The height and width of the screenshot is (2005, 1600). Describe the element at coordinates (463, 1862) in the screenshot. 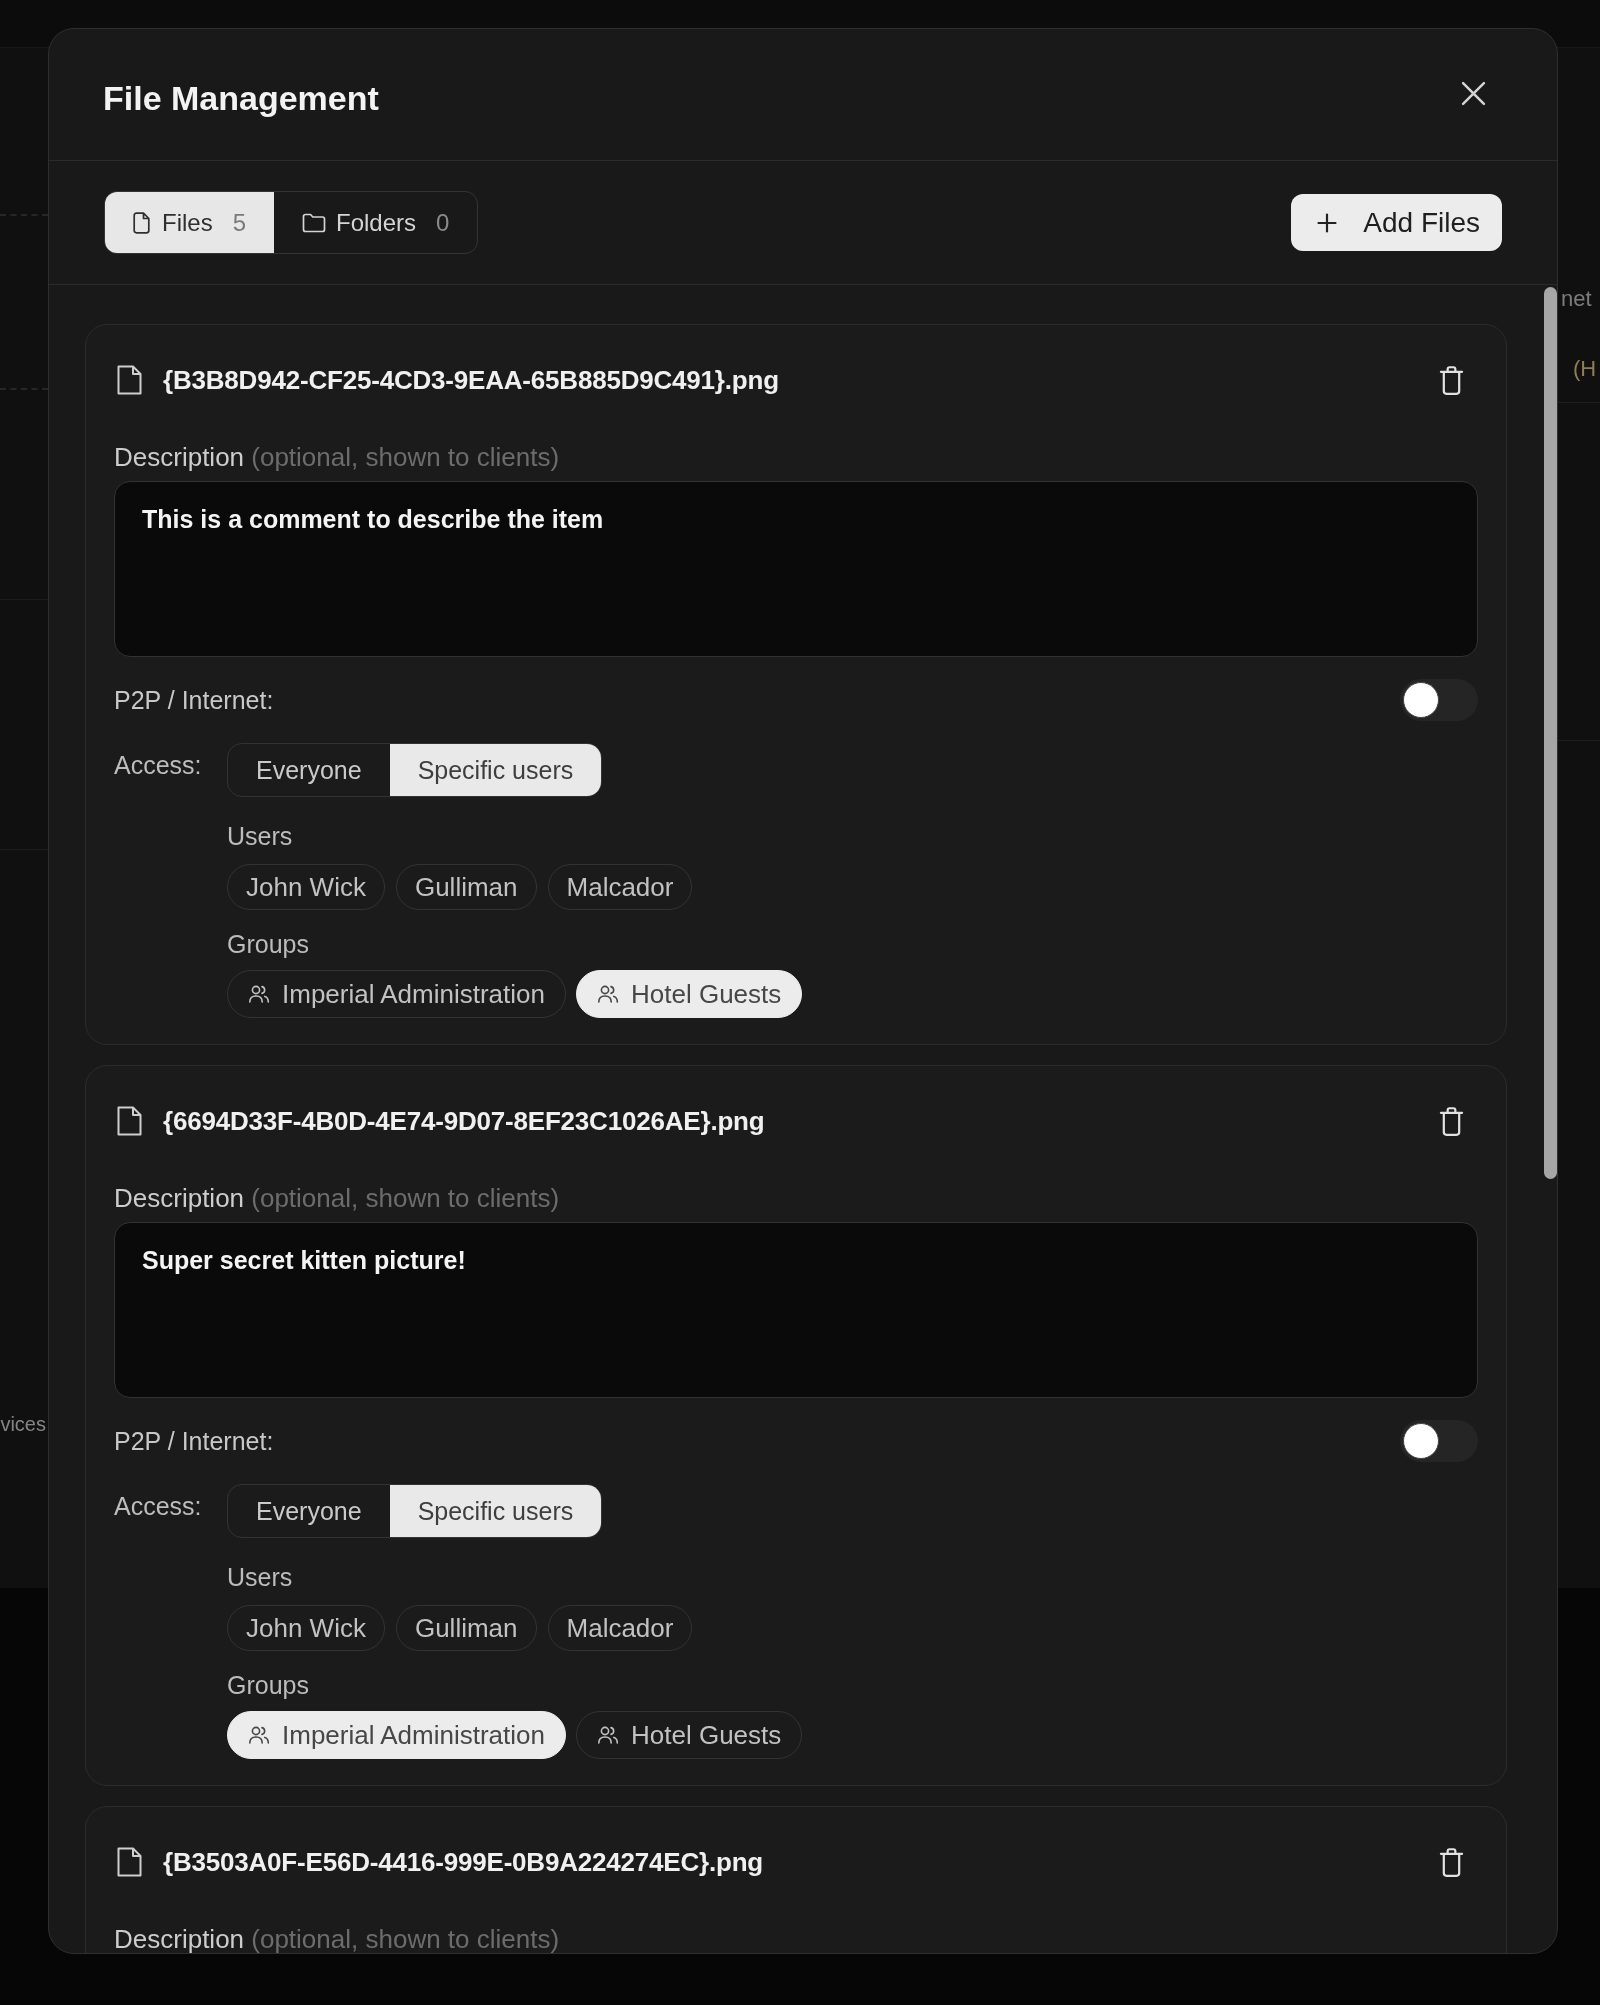

I see `file-name: {B3503A0F-E56D-4416-999E-0B9A224274EC}.png` at that location.